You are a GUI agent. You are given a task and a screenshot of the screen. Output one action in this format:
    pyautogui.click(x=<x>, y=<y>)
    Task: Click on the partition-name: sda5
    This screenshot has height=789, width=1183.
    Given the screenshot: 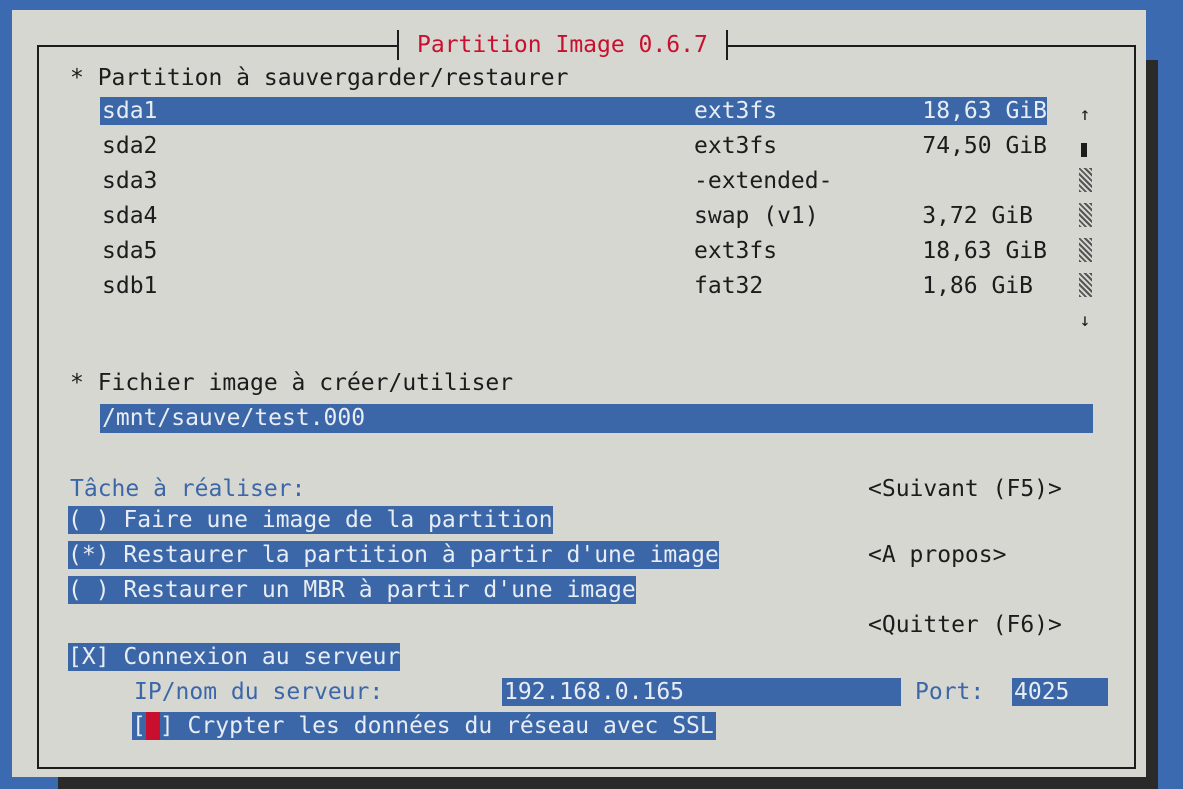 What is the action you would take?
    pyautogui.click(x=130, y=251)
    